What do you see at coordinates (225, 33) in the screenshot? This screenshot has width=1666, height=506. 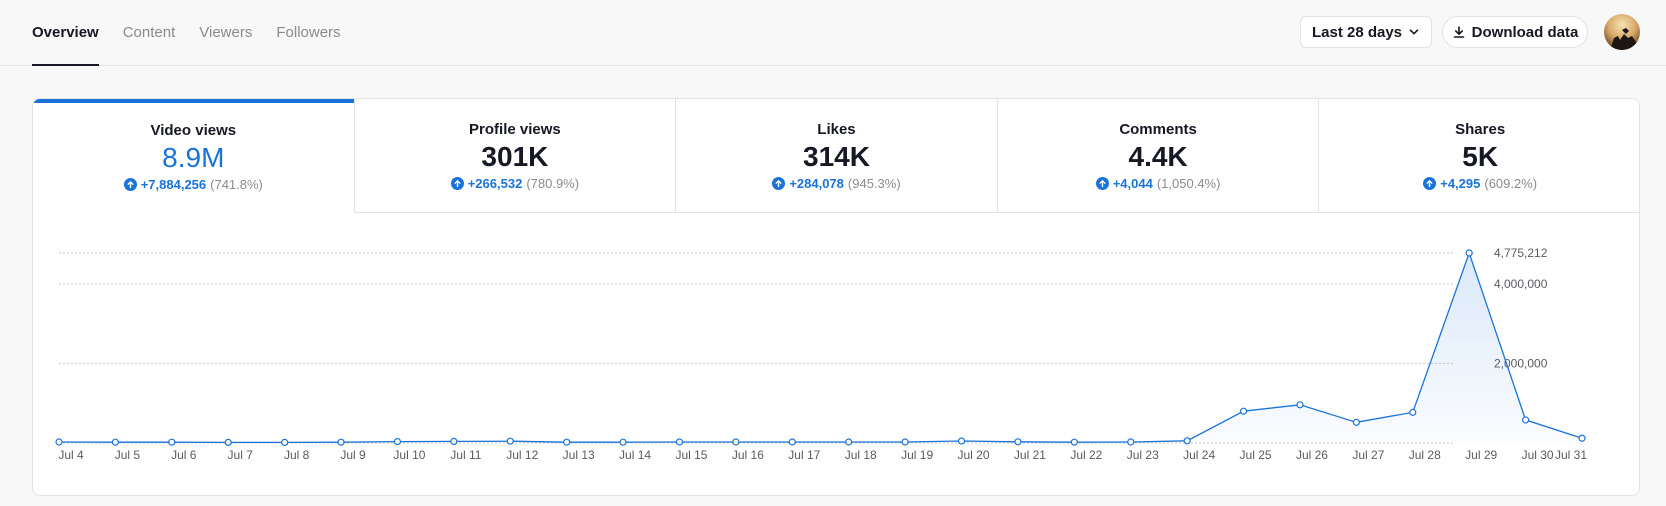 I see `tab-viewers: Viewers` at bounding box center [225, 33].